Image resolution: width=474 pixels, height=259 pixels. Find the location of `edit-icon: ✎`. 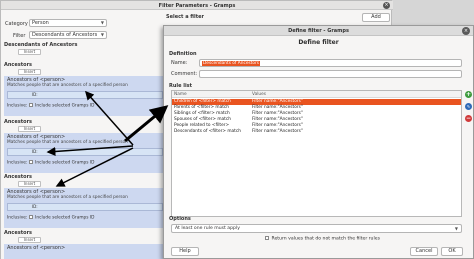

edit-icon: ✎ is located at coordinates (468, 106).